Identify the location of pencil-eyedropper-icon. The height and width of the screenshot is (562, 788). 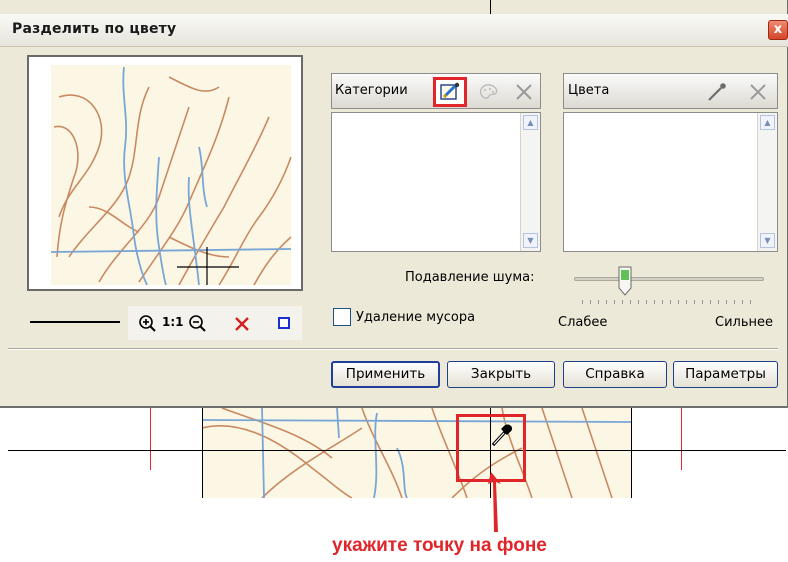
(450, 91).